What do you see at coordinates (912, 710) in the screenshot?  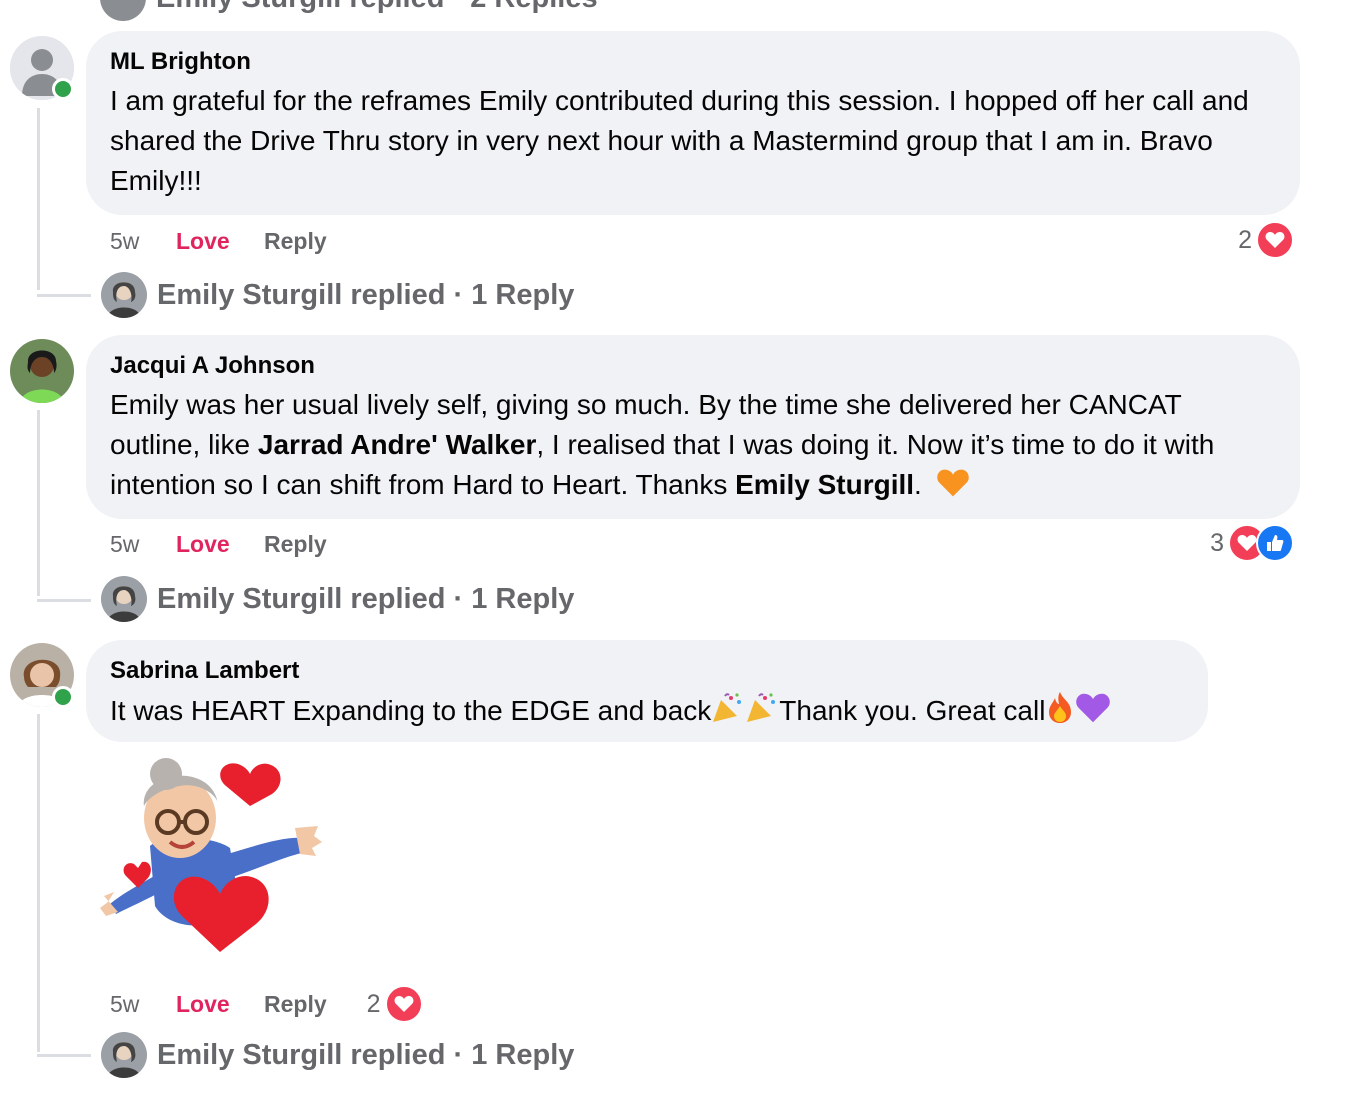 I see `comment-text-part: Thank you. Great call` at bounding box center [912, 710].